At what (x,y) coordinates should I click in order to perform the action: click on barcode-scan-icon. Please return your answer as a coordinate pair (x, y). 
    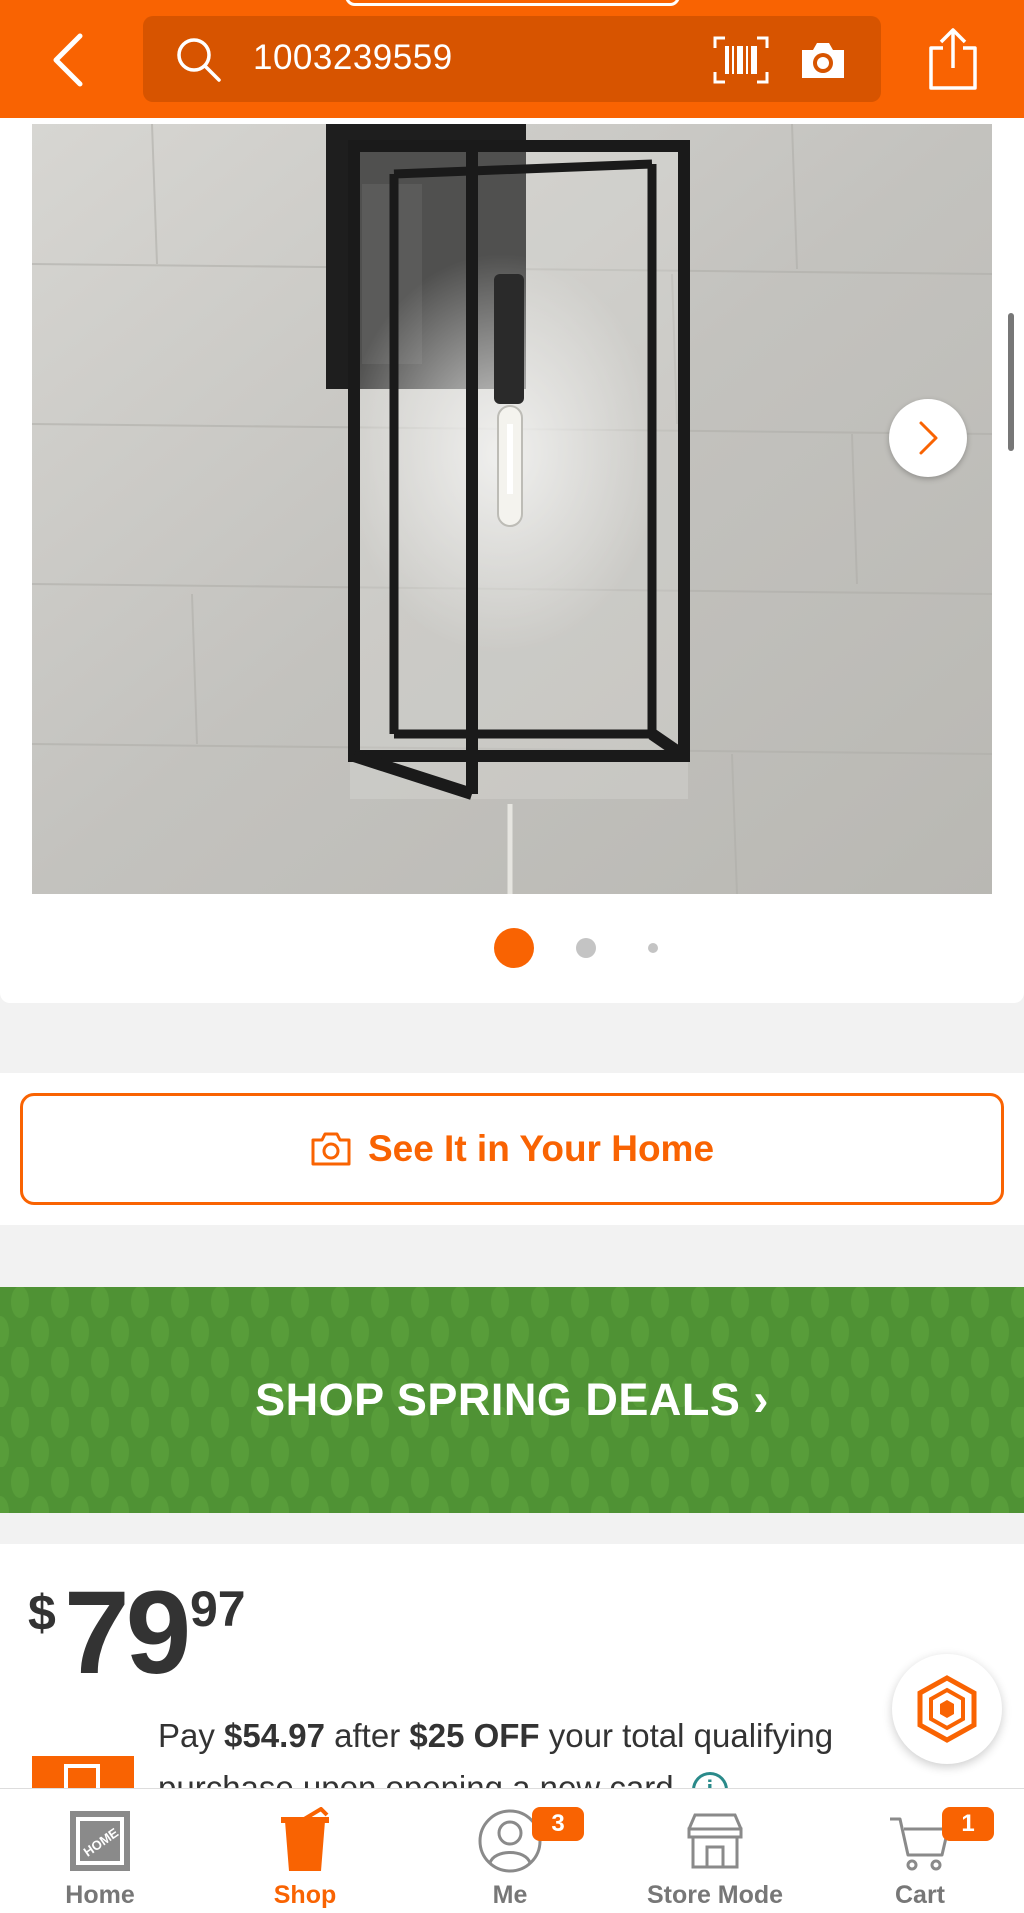
    Looking at the image, I should click on (741, 60).